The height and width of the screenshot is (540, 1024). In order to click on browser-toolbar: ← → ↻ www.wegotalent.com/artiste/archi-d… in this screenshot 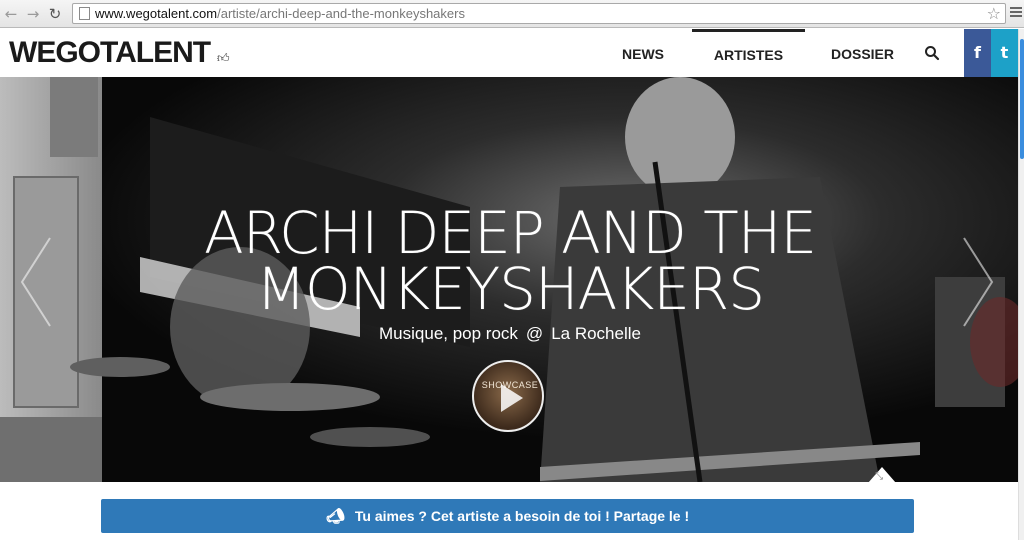, I will do `click(512, 14)`.